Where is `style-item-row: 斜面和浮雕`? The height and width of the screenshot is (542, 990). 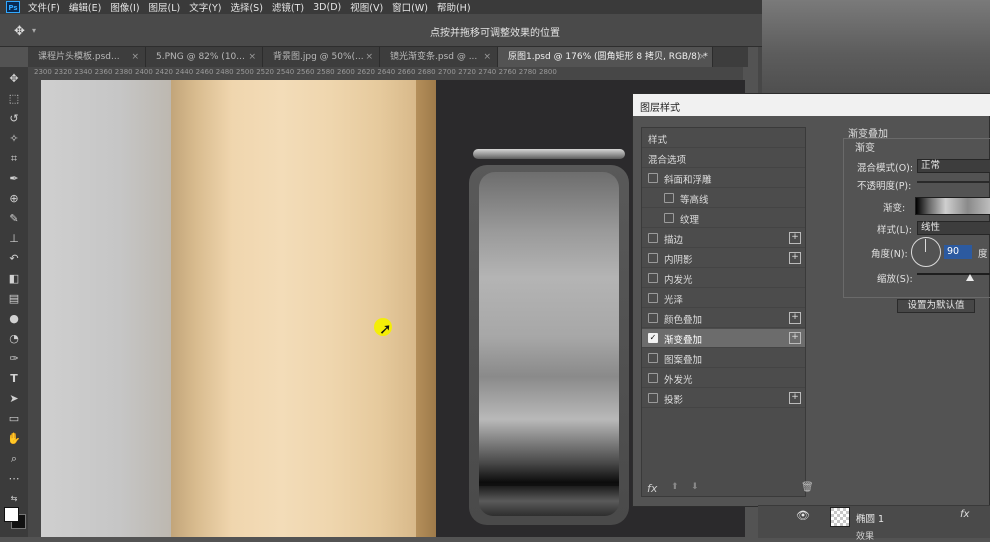
style-item-row: 斜面和浮雕 is located at coordinates (723, 178).